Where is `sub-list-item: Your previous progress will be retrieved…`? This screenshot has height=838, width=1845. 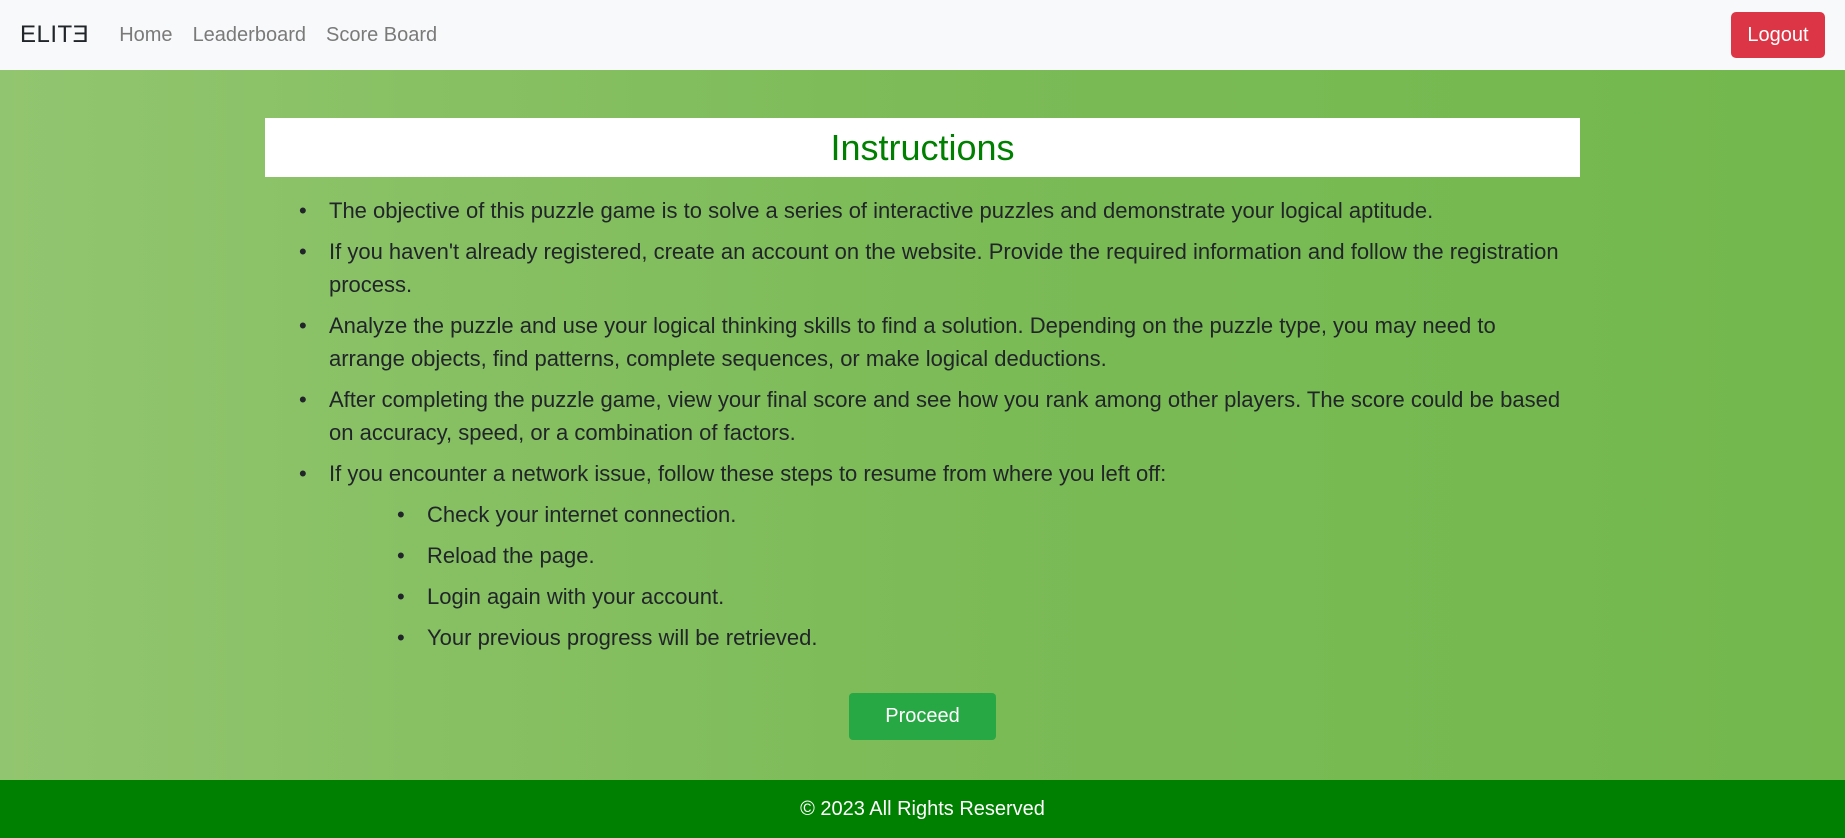 sub-list-item: Your previous progress will be retrieved… is located at coordinates (985, 637).